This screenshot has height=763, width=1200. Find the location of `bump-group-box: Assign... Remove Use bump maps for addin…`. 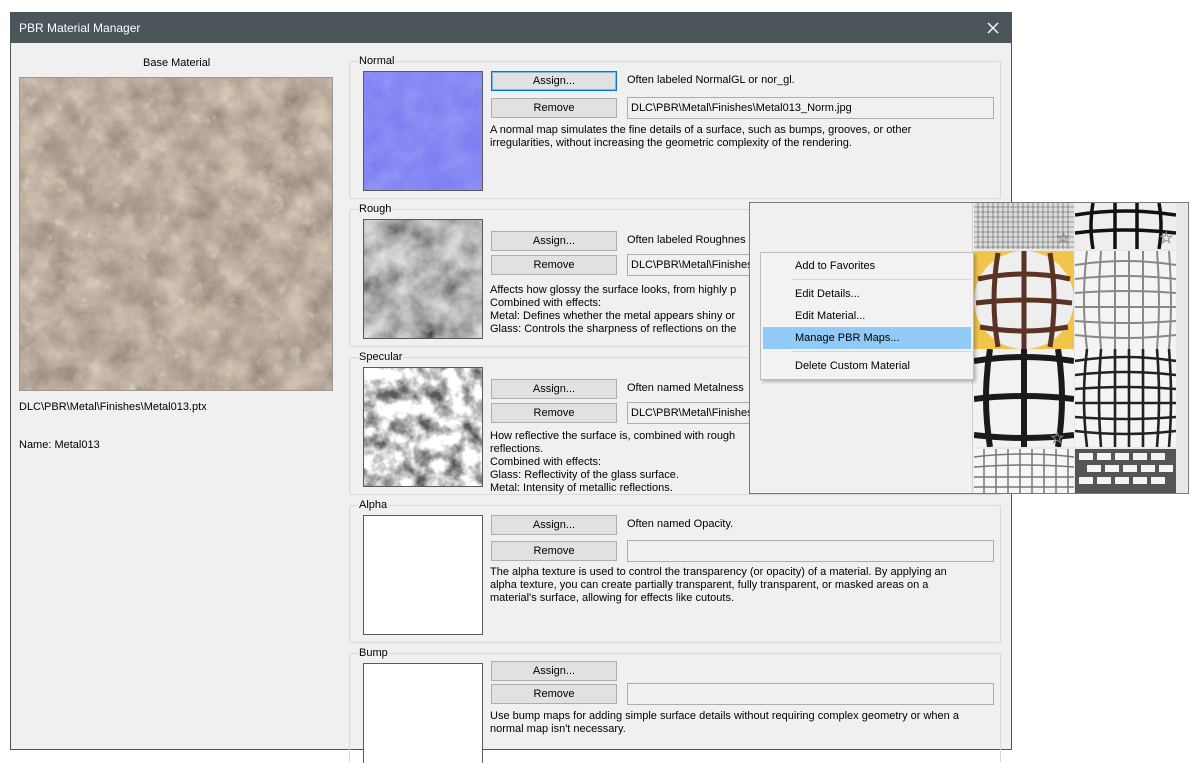

bump-group-box: Assign... Remove Use bump maps for addin… is located at coordinates (675, 708).